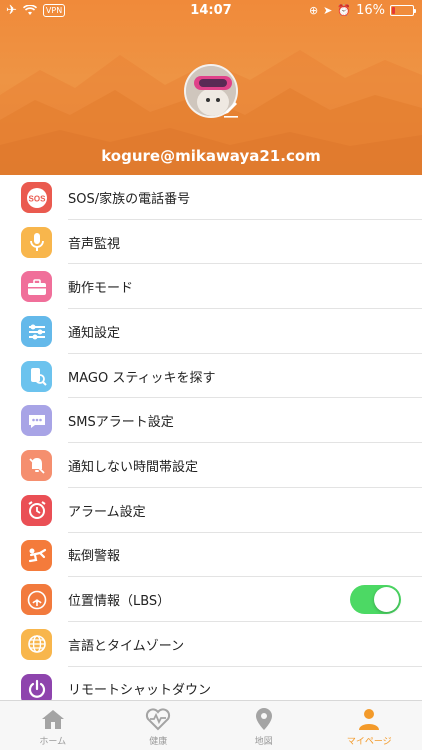  Describe the element at coordinates (36, 376) in the screenshot. I see `search-device-icon` at that location.